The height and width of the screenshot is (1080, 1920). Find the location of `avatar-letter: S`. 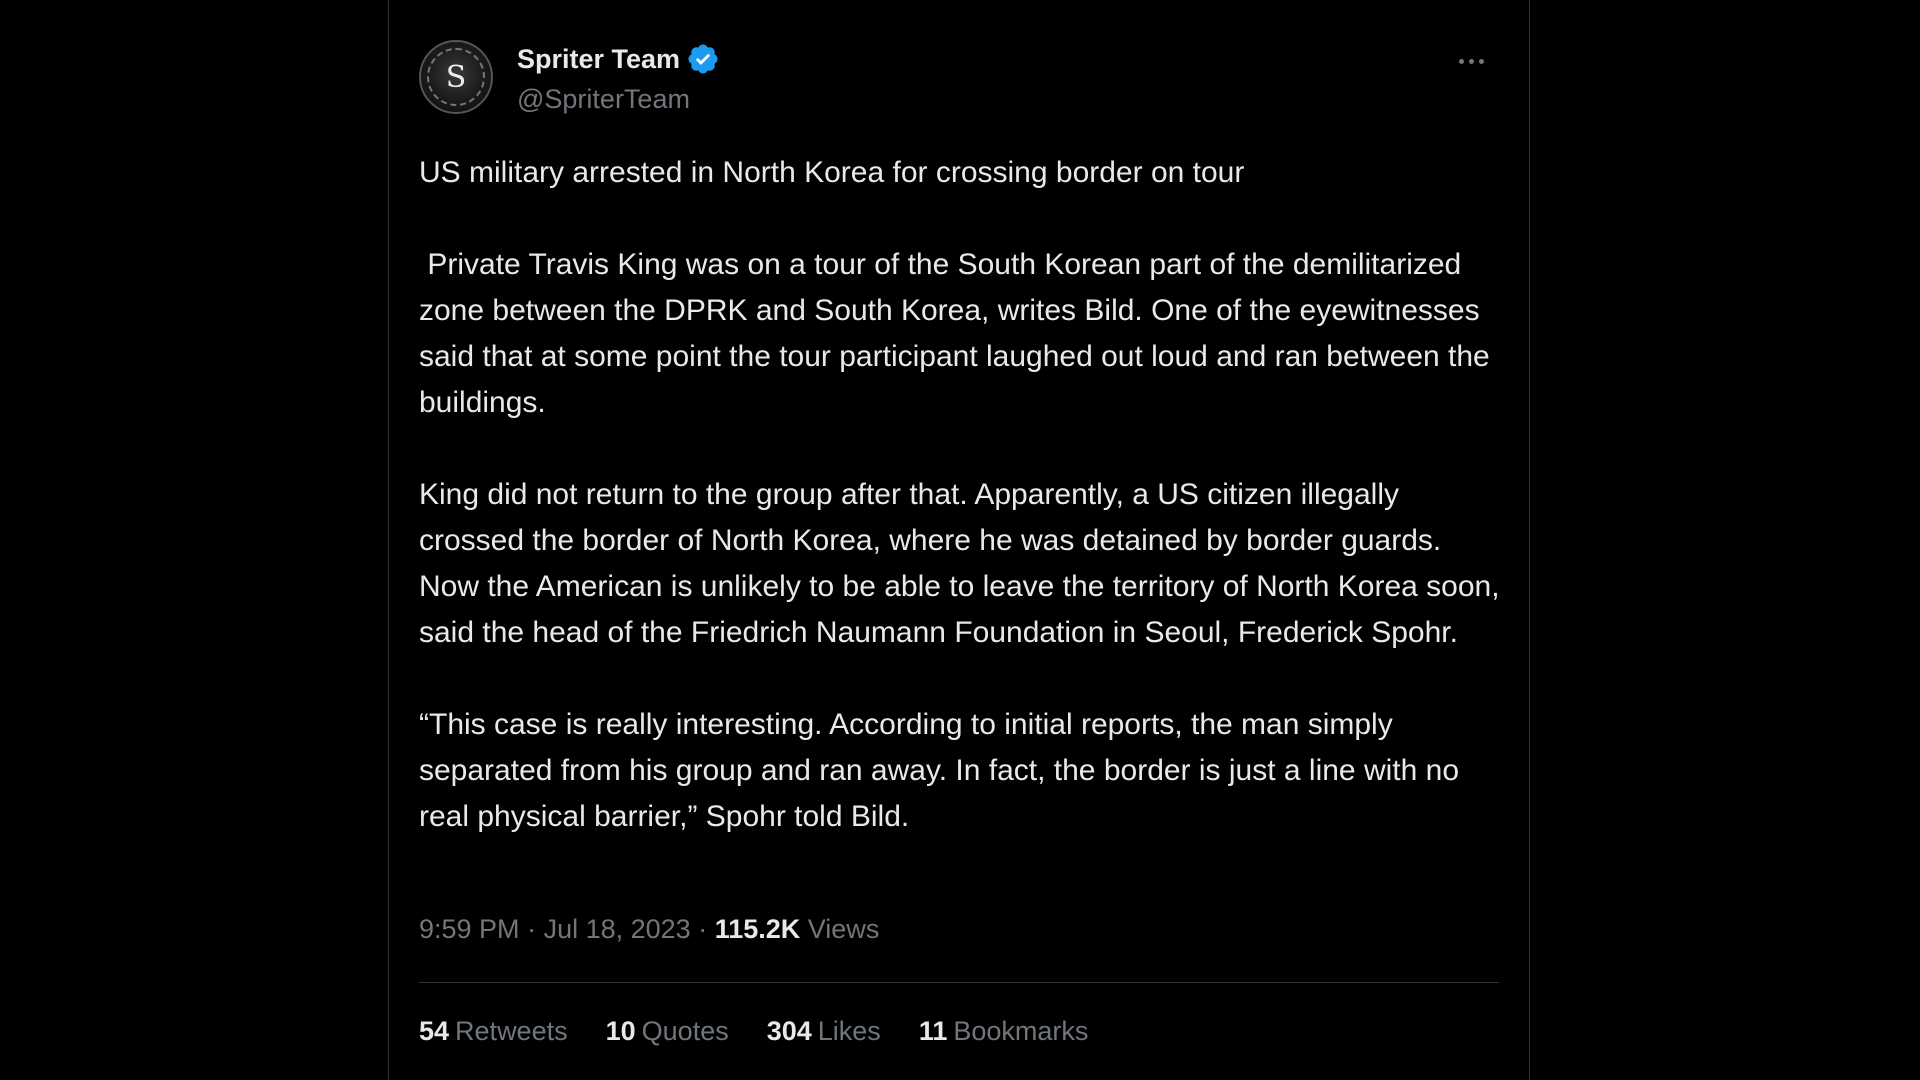

avatar-letter: S is located at coordinates (456, 77).